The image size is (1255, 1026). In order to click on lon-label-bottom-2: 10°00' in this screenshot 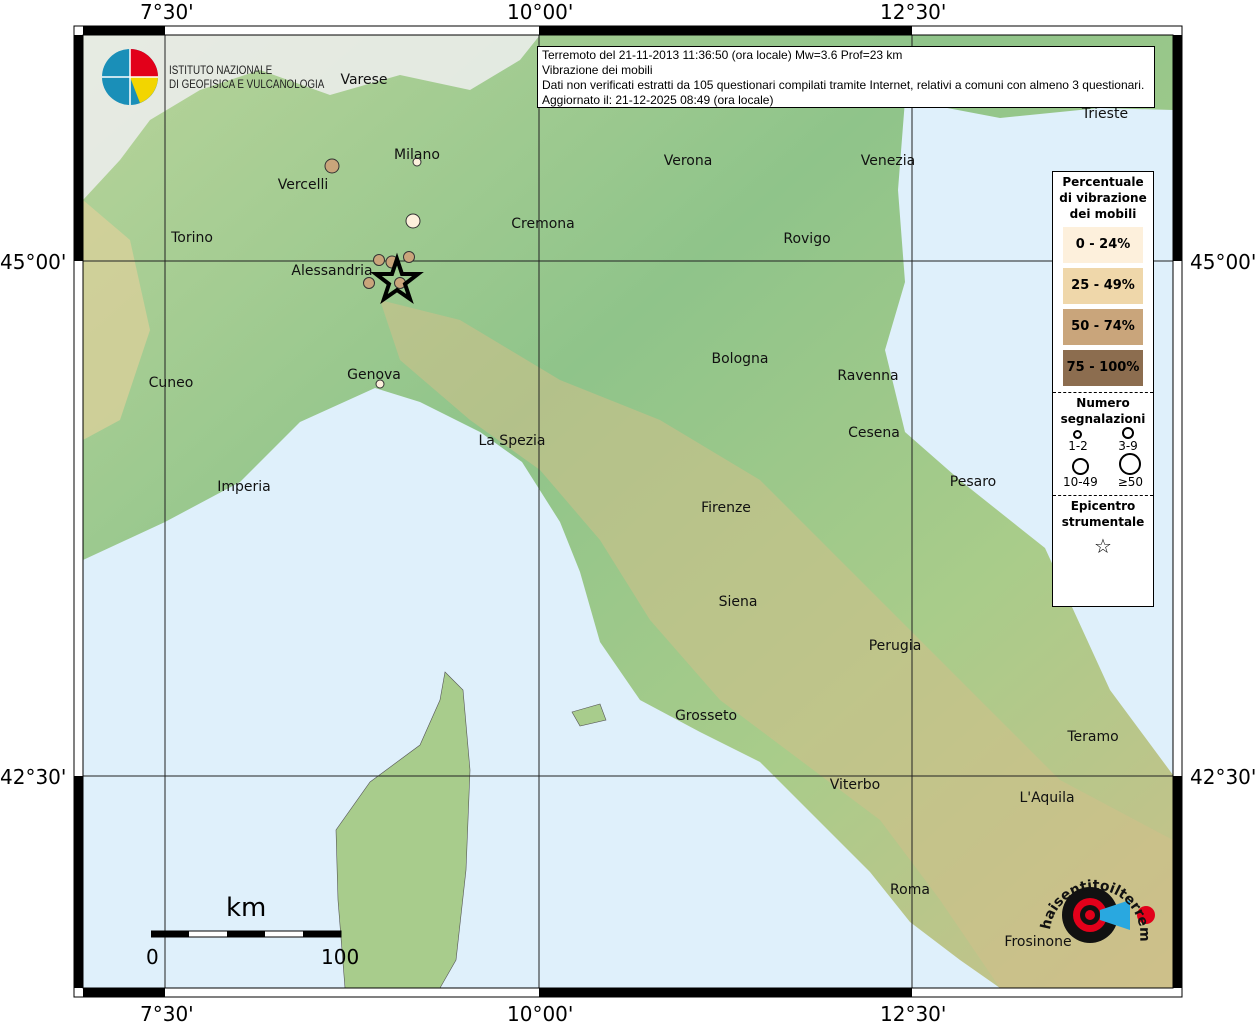, I will do `click(540, 1014)`.